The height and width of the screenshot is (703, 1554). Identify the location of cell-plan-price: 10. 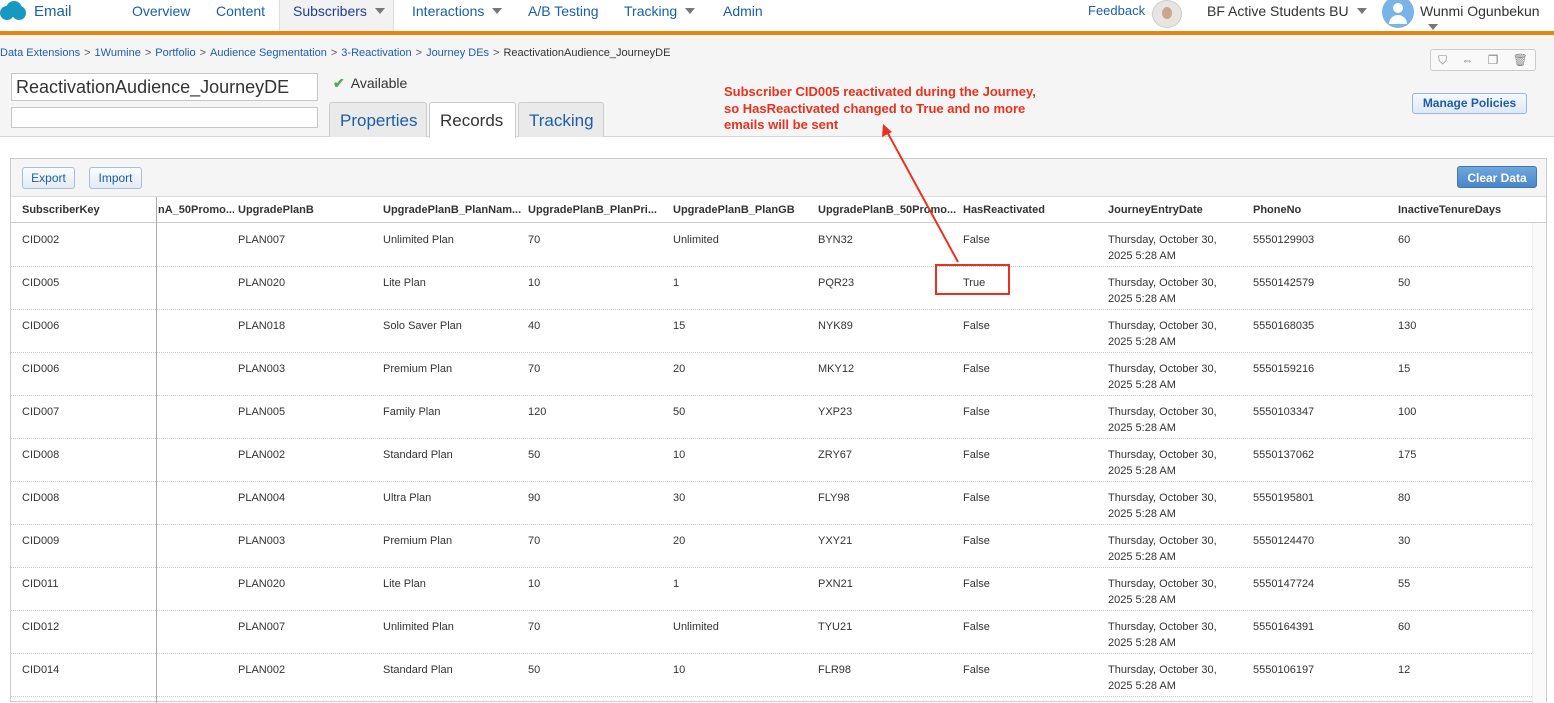
(534, 584).